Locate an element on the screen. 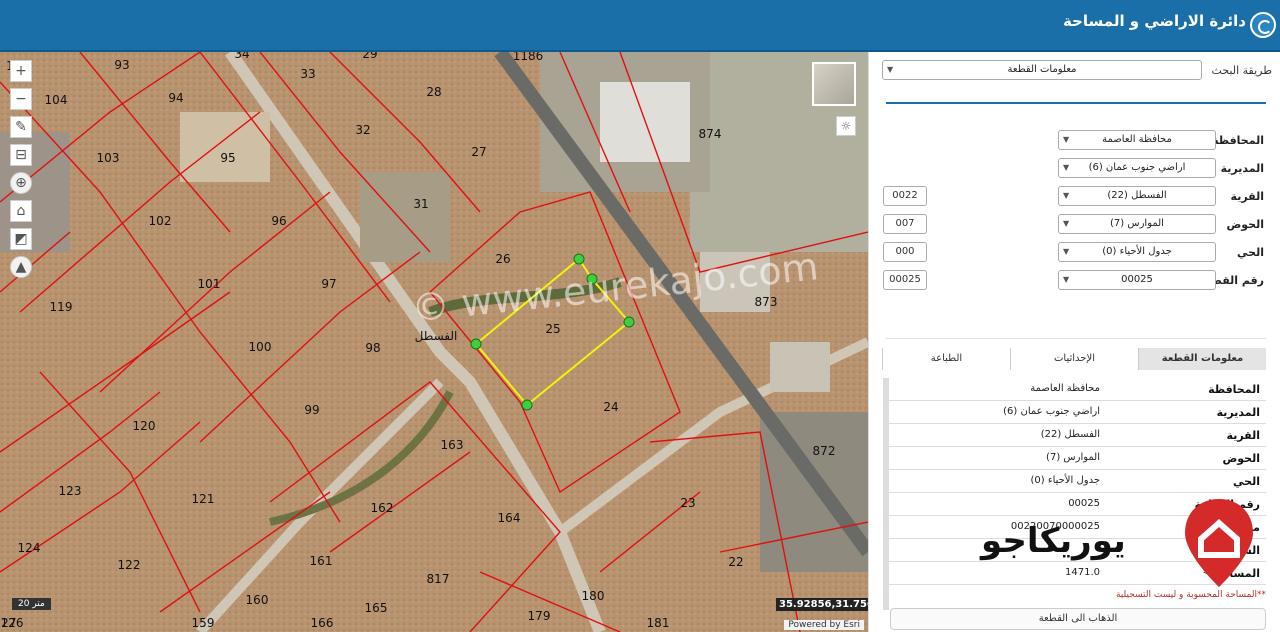 The image size is (1280, 632). info-row: الحي جدول الأحياء (0) is located at coordinates (1076, 481).